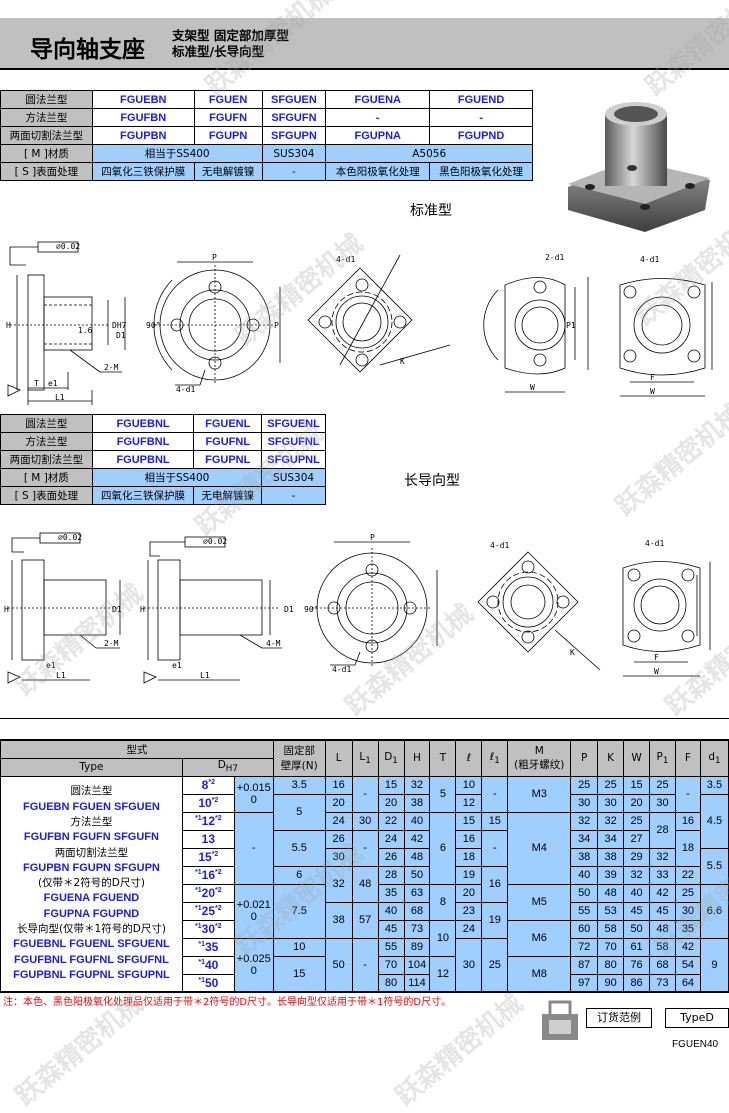  What do you see at coordinates (469, 893) in the screenshot?
I see `l-cell: 20` at bounding box center [469, 893].